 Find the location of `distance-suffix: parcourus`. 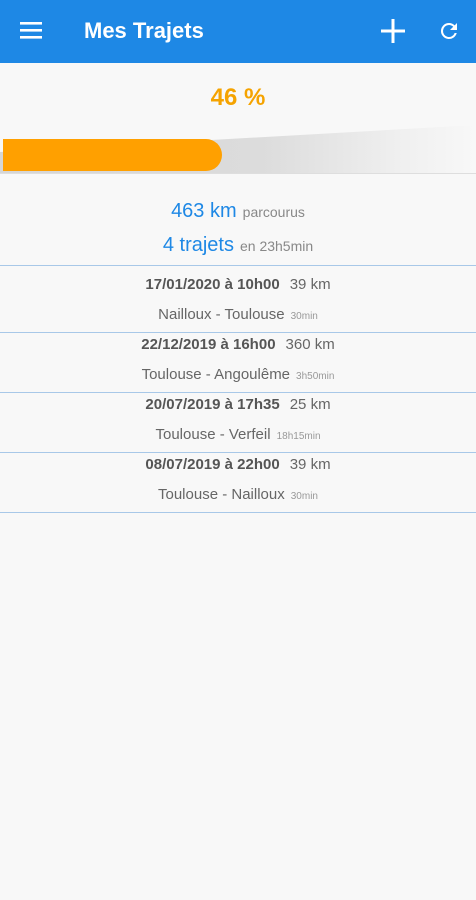

distance-suffix: parcourus is located at coordinates (273, 212).